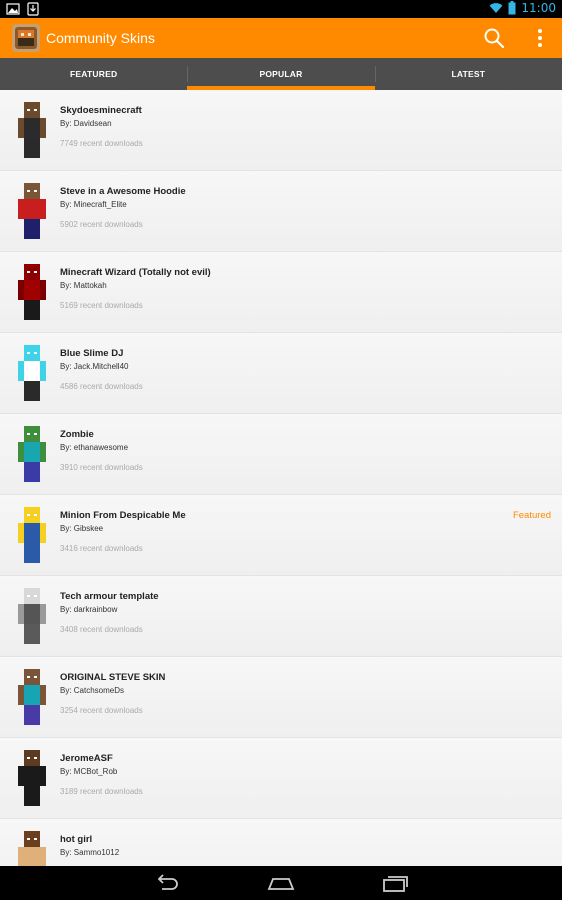  What do you see at coordinates (93, 204) in the screenshot?
I see `skin-author: By: Minecraft_Elite` at bounding box center [93, 204].